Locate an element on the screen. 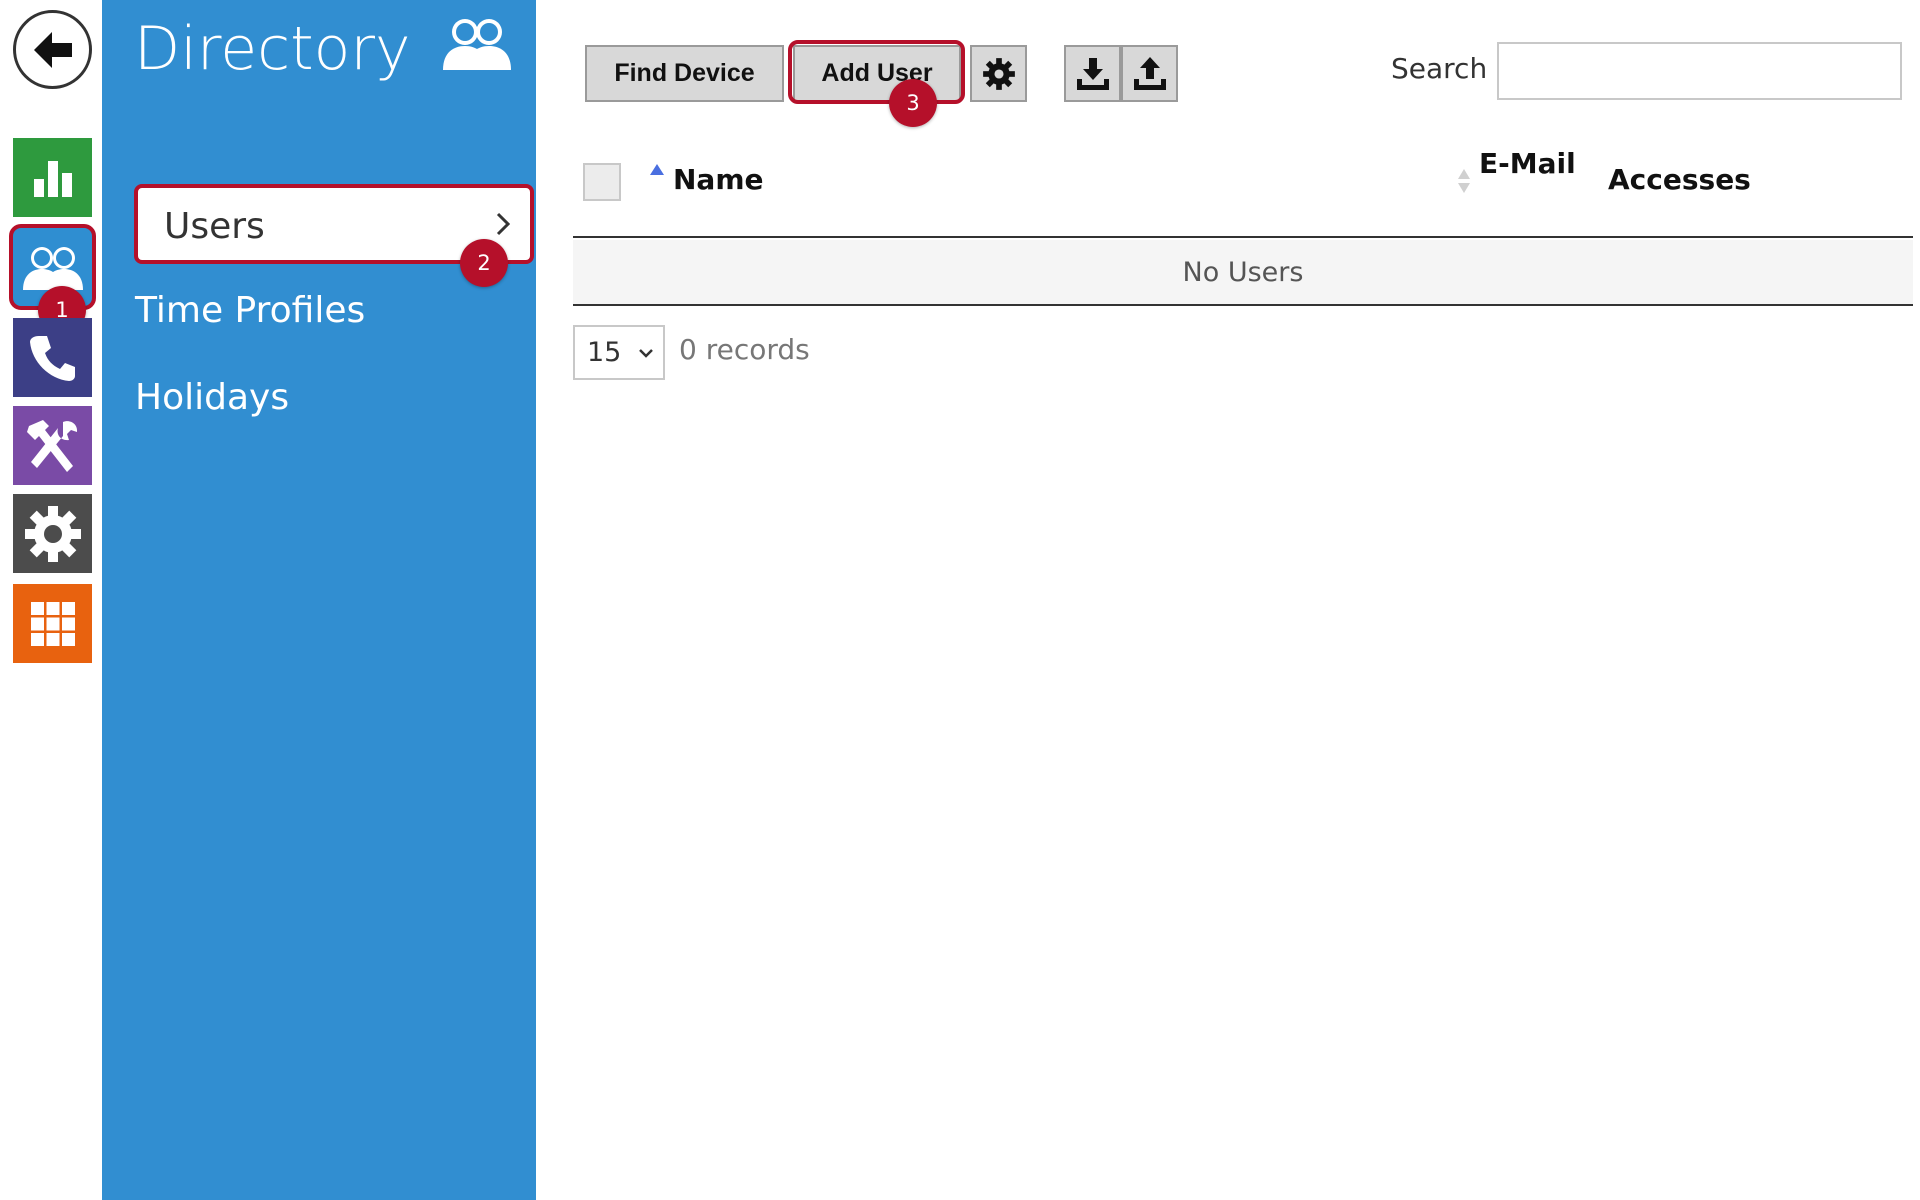 The image size is (1920, 1200). settings-tile is located at coordinates (52, 533).